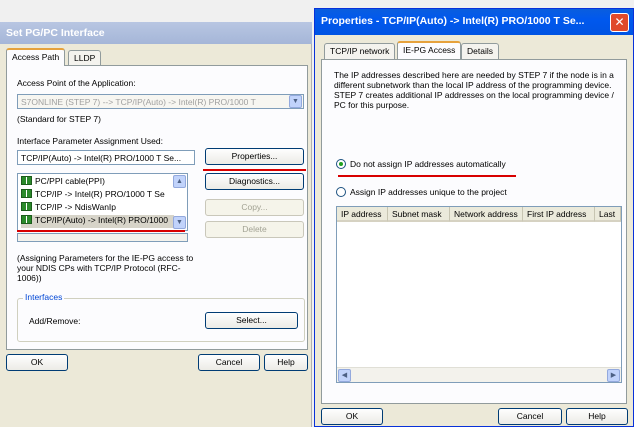  Describe the element at coordinates (559, 214) in the screenshot. I see `column-header: First IP address` at that location.